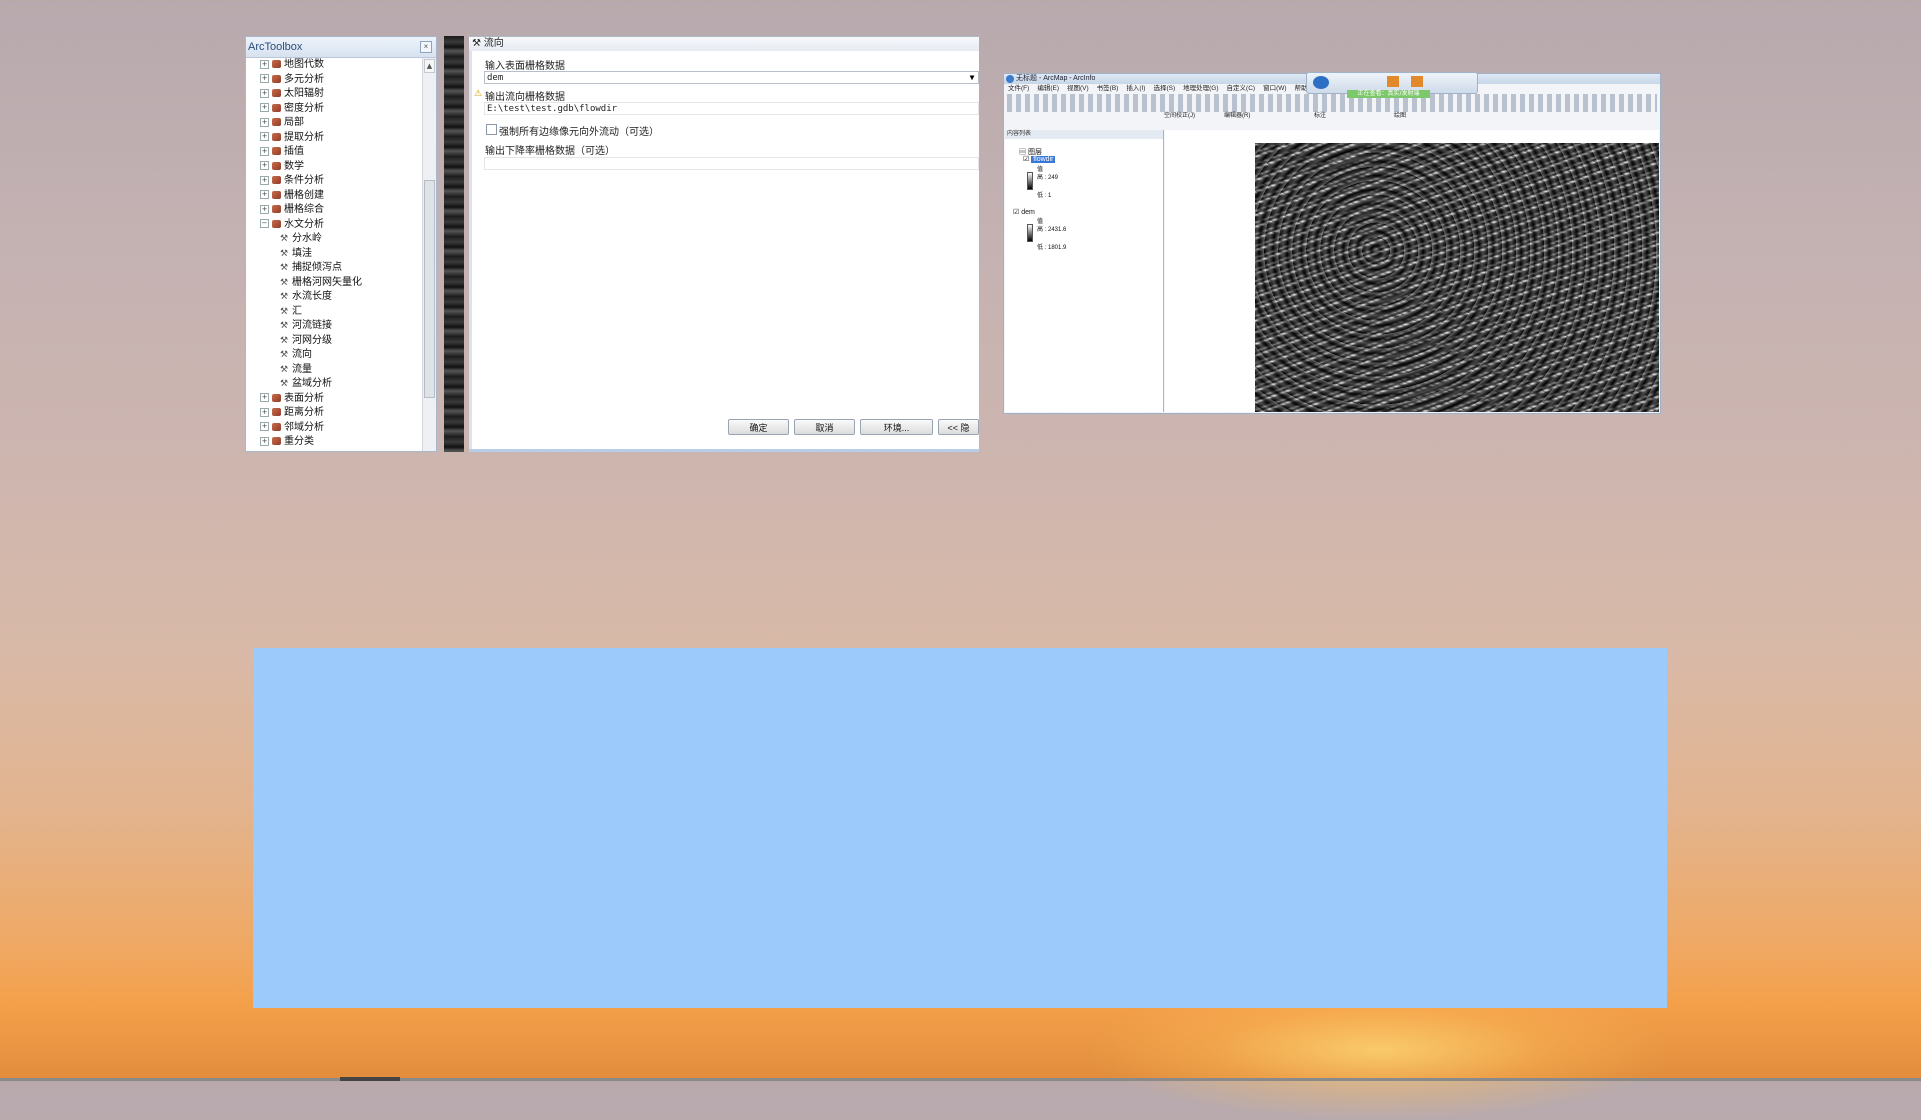 The image size is (1921, 1120). Describe the element at coordinates (731, 77) in the screenshot. I see `input-surface-field: dem ▼` at that location.